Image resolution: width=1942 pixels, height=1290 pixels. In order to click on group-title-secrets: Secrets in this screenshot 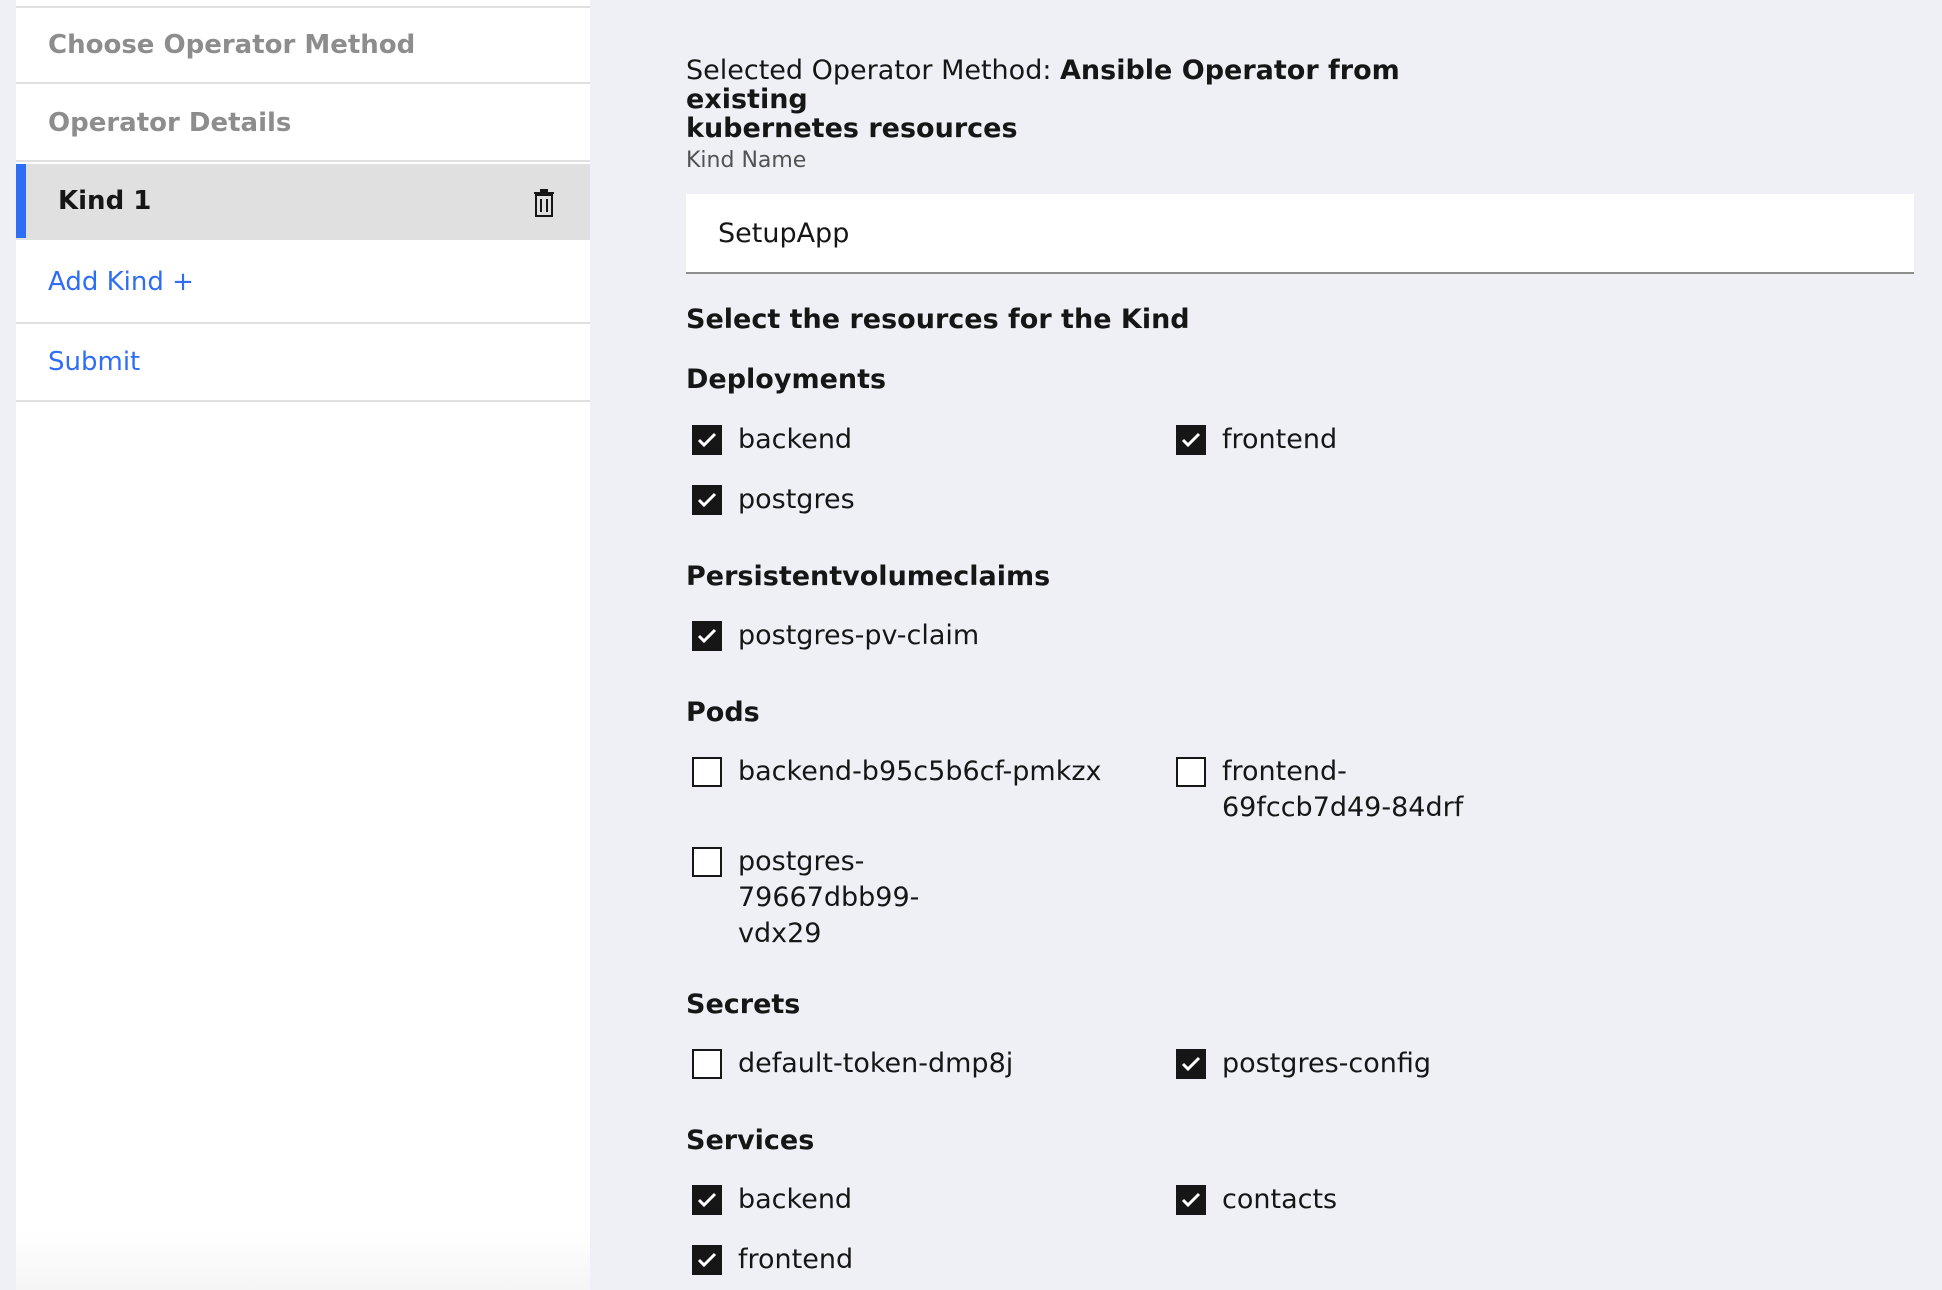, I will do `click(743, 1004)`.